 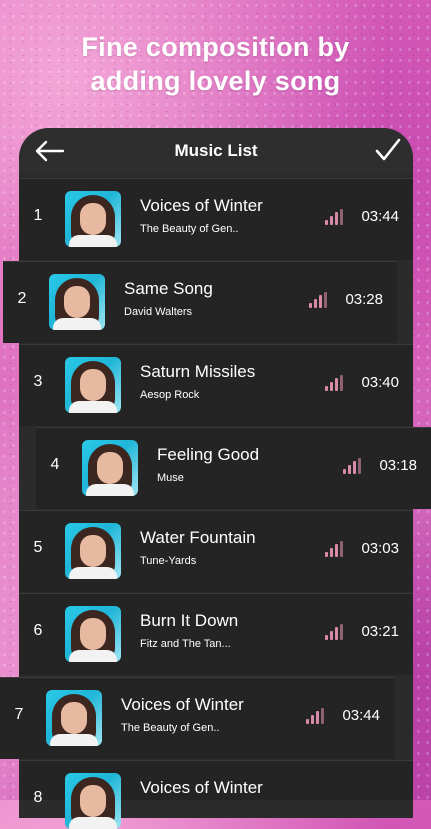 I want to click on song-row-2: 2 Same Song David Walters 03:28, so click(x=200, y=302).